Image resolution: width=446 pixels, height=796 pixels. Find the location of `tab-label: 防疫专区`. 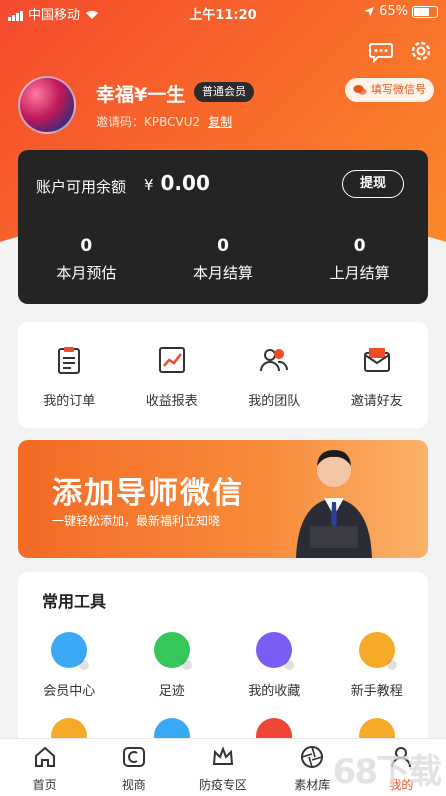

tab-label: 防疫专区 is located at coordinates (223, 785).